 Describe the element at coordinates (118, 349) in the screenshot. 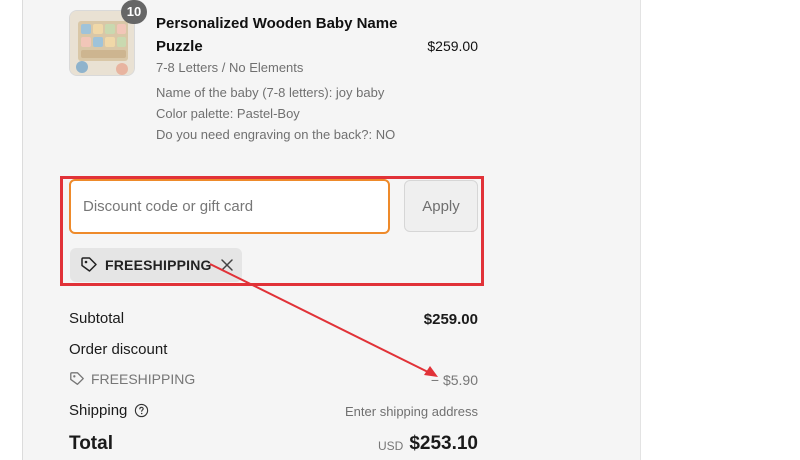

I see `order-discount-label: Order discount` at that location.